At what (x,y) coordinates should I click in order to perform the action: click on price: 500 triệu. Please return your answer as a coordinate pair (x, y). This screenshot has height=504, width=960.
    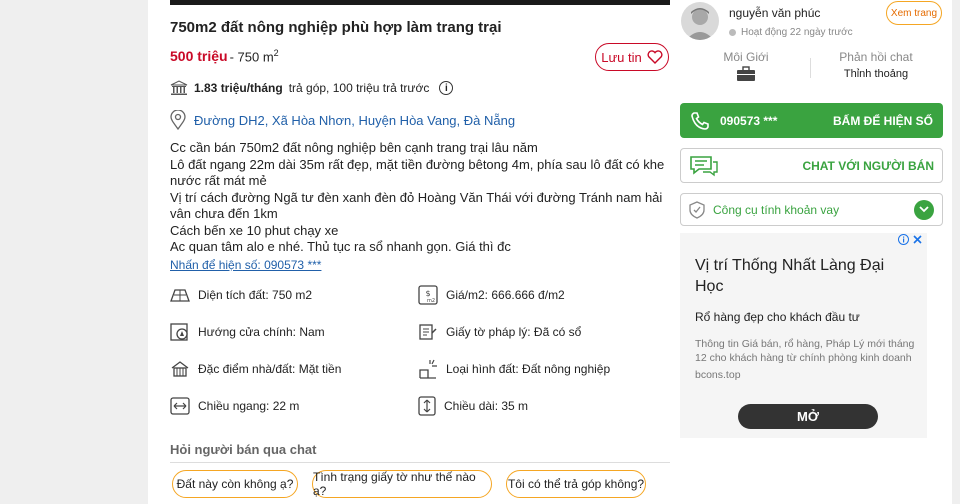
    Looking at the image, I should click on (199, 56).